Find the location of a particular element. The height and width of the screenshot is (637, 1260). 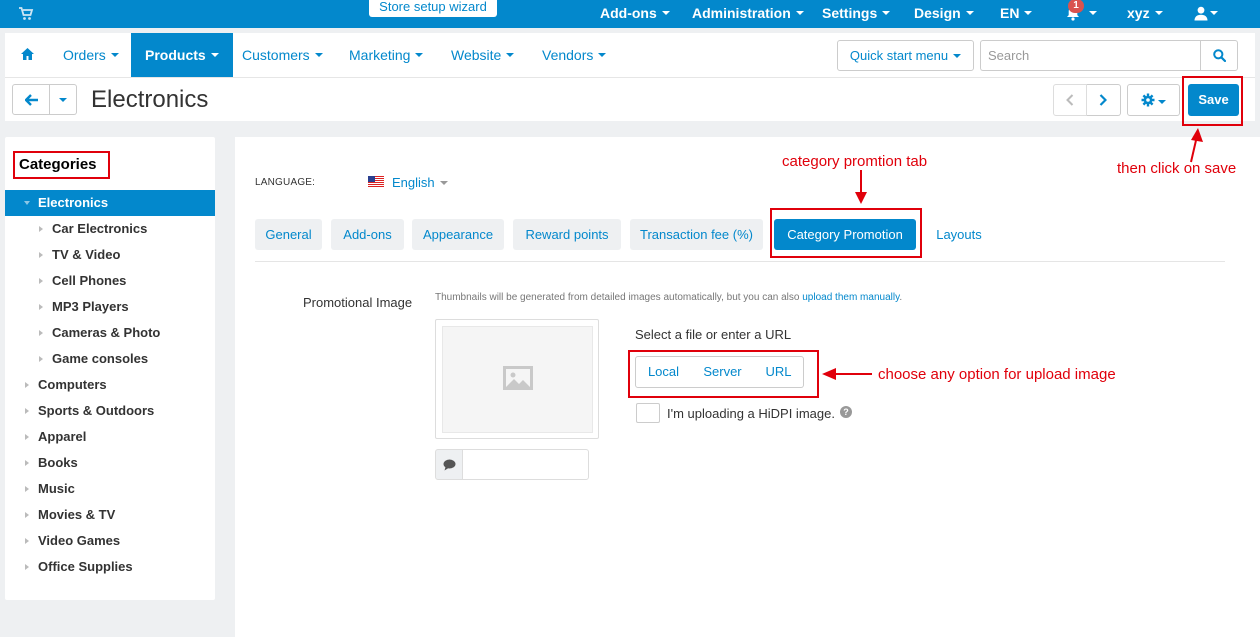

nav-products: Products is located at coordinates (182, 55).